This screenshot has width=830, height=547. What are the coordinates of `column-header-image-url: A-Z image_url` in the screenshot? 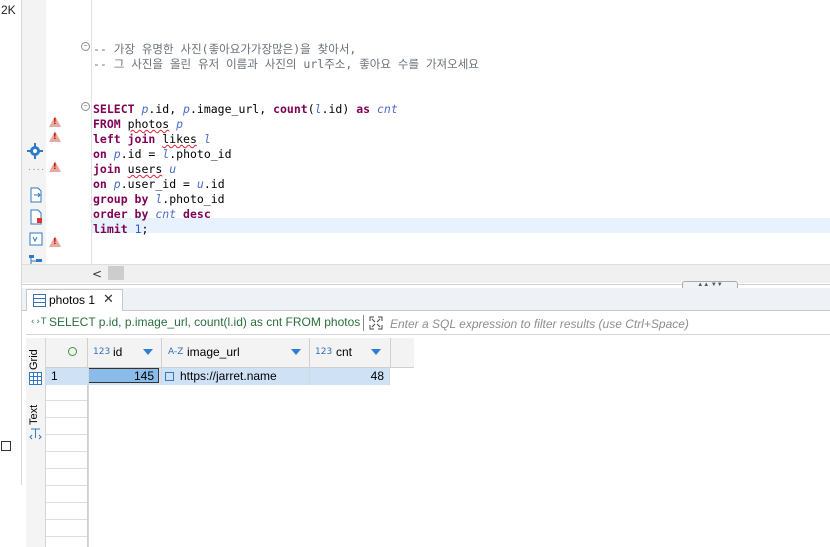 It's located at (236, 352).